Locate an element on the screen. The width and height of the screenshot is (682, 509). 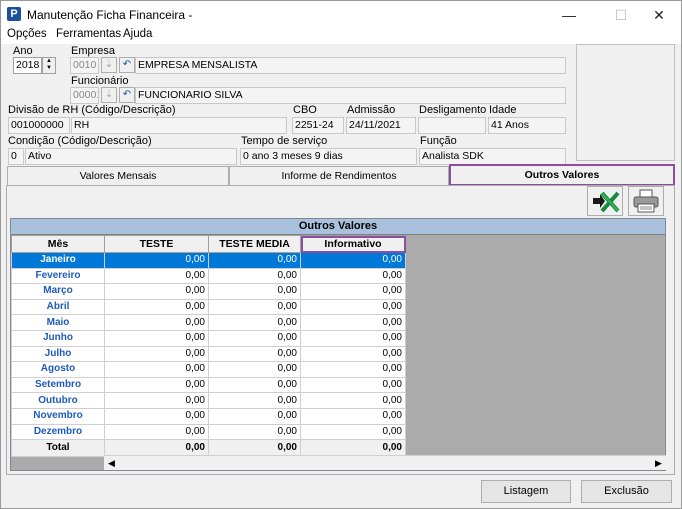
ano-input: 2018 is located at coordinates (27, 65).